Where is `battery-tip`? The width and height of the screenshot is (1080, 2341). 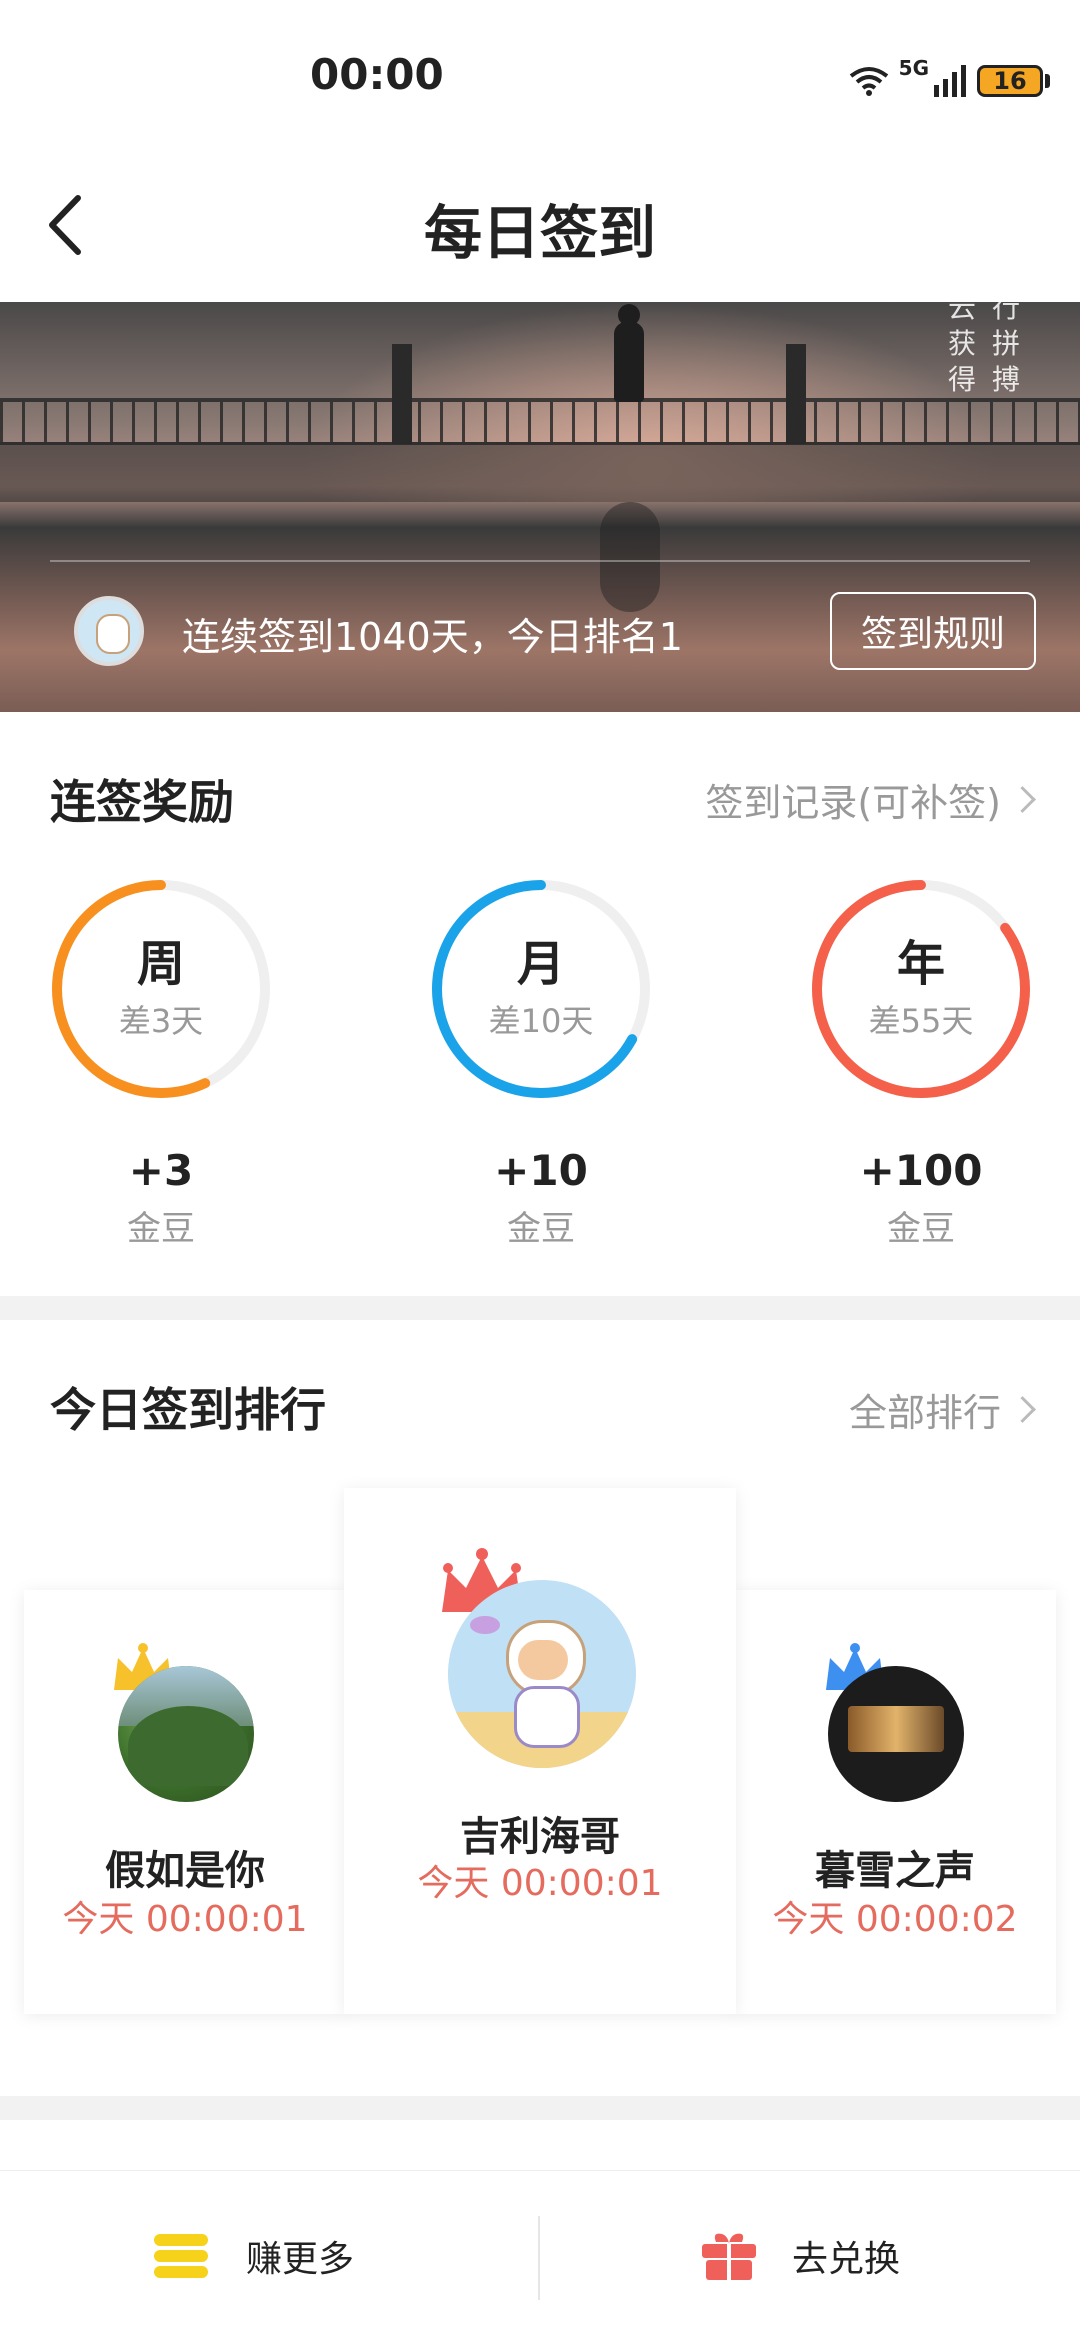 battery-tip is located at coordinates (1047, 81).